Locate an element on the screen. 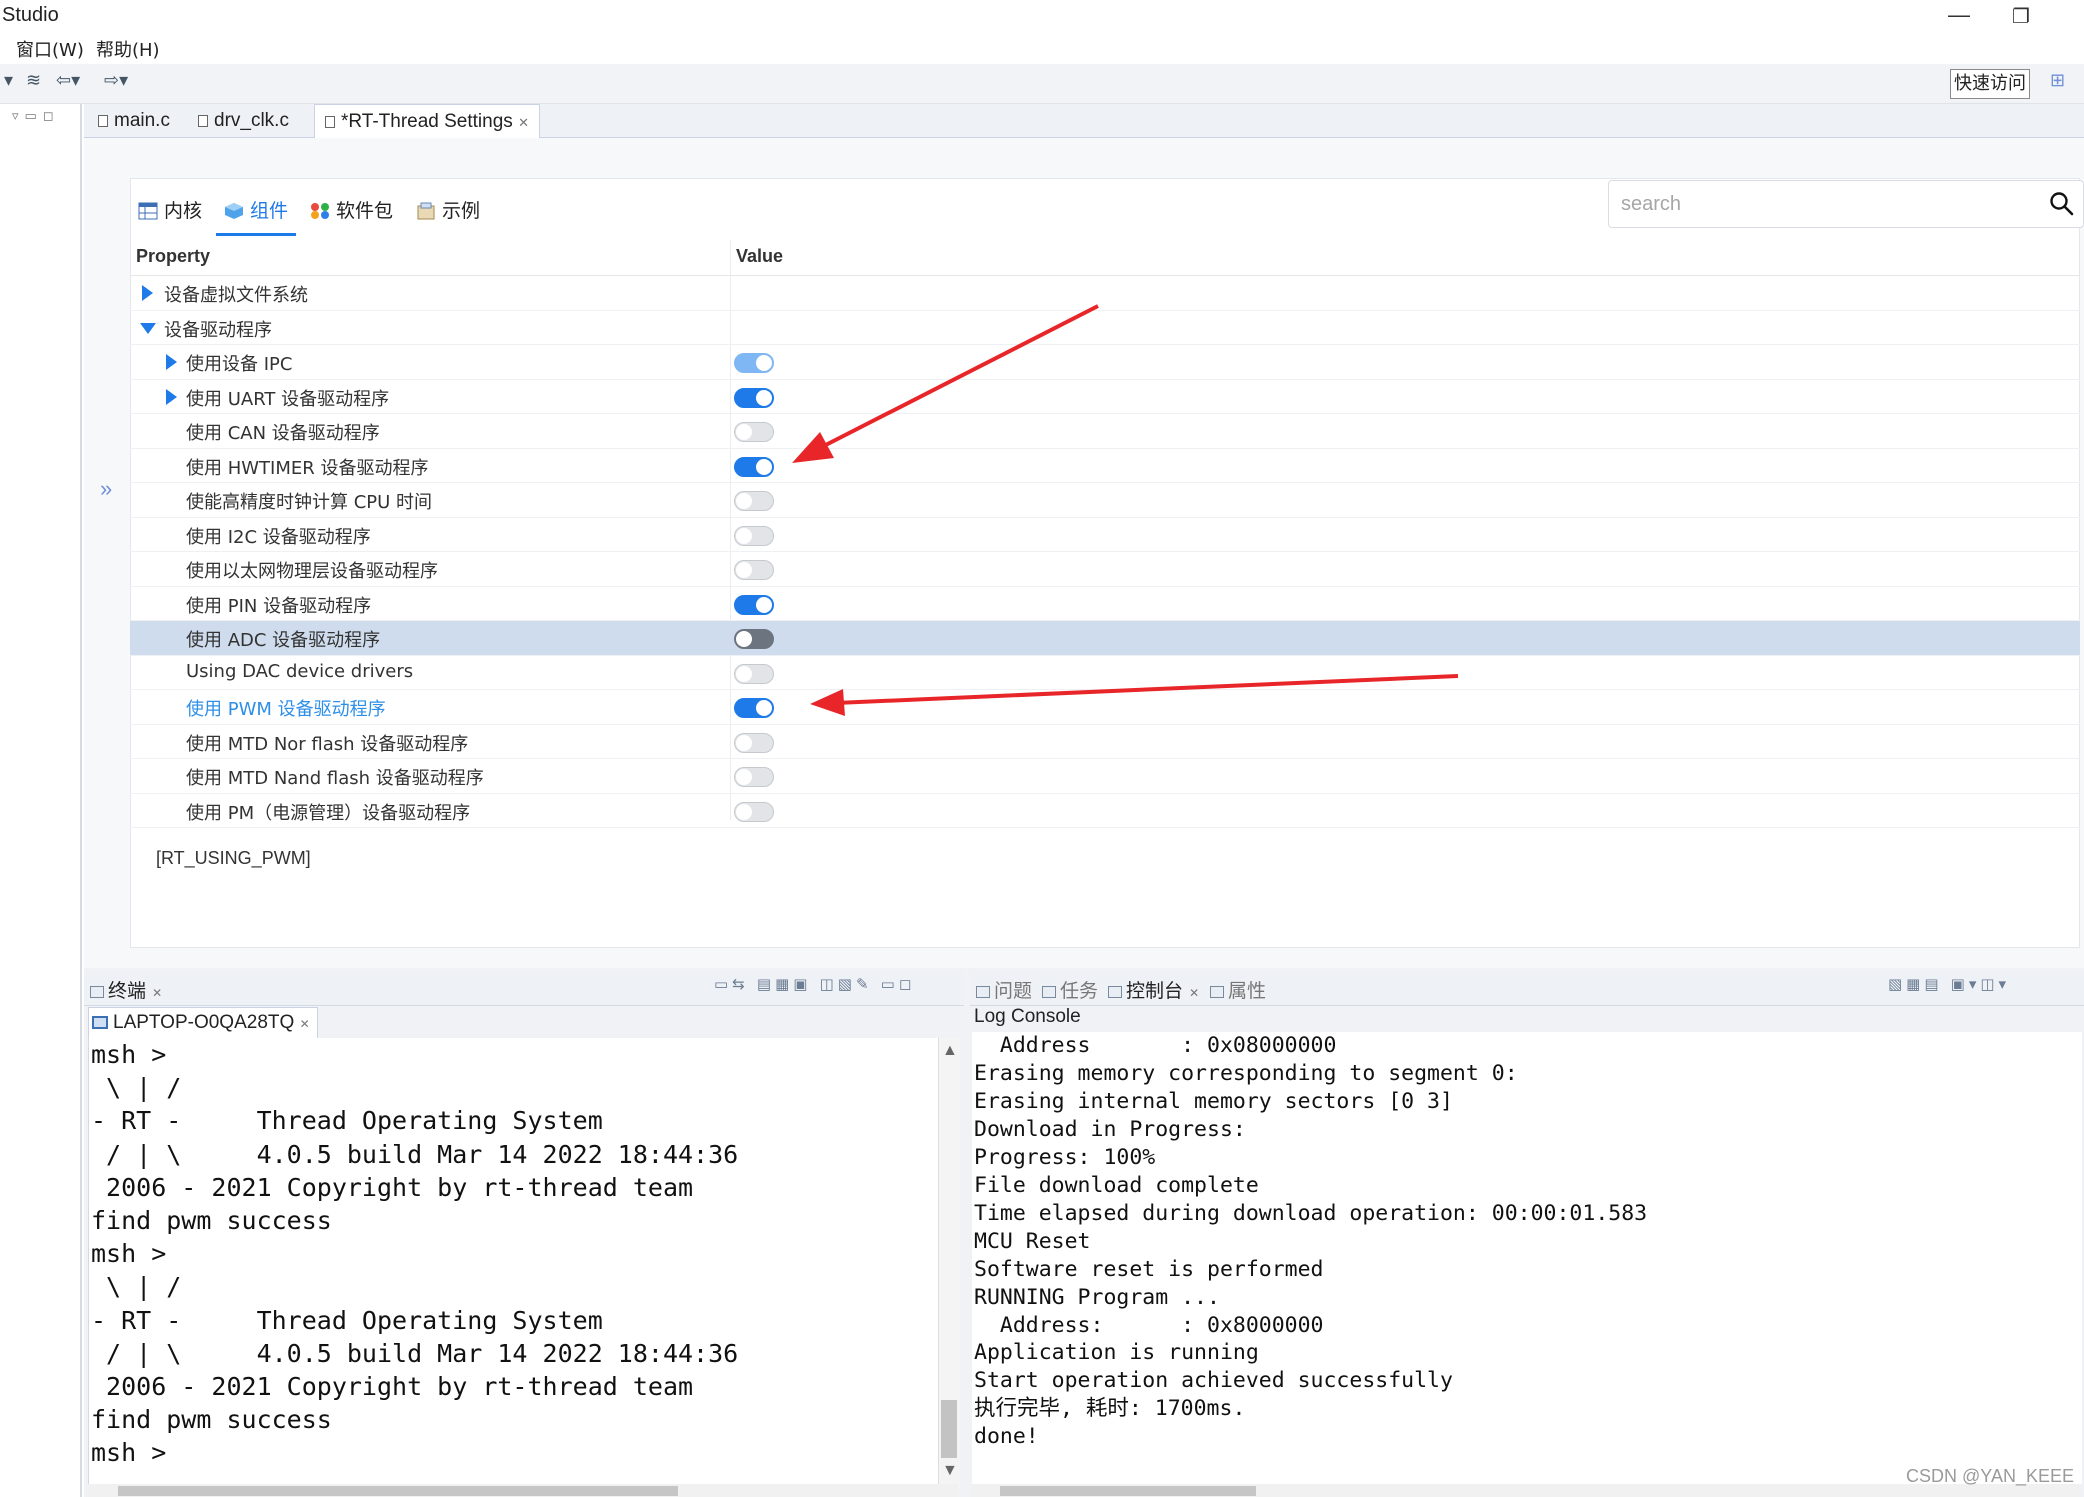 This screenshot has width=2084, height=1497. property-label: 使能高精度时钟计算 CPU 时间 is located at coordinates (309, 502).